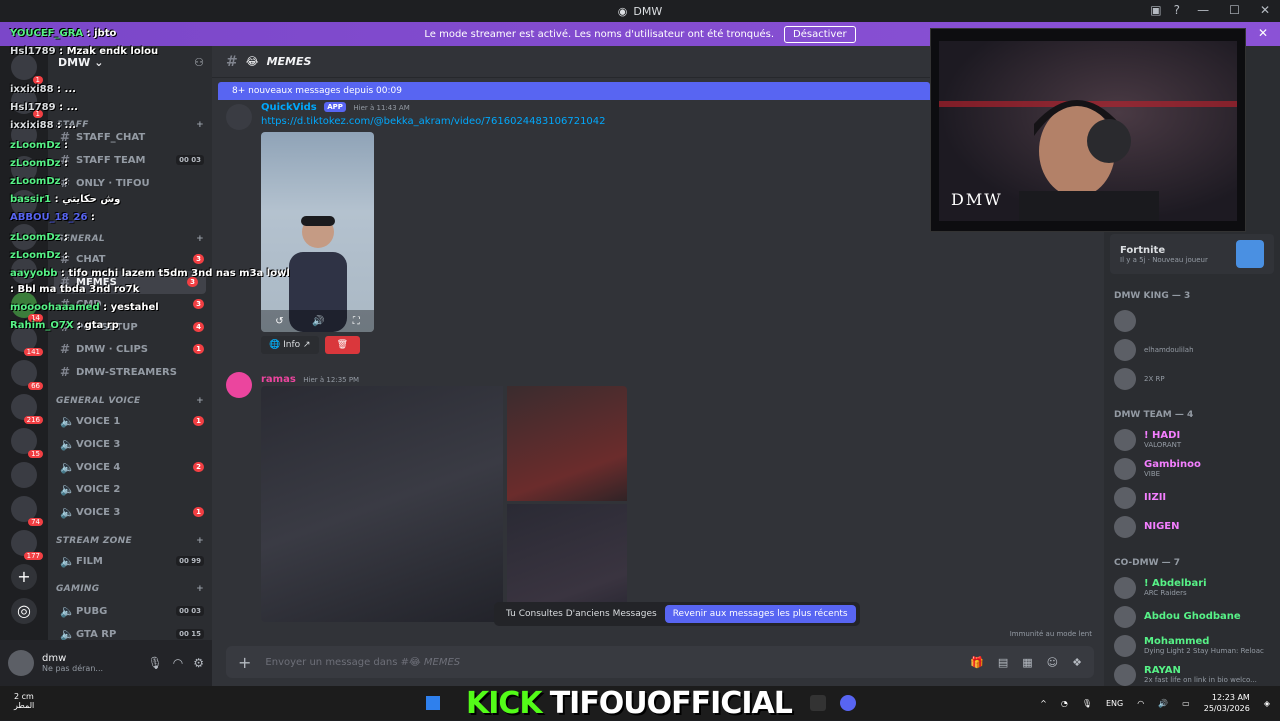  What do you see at coordinates (1027, 662) in the screenshot?
I see `sticker-icon: ▦` at bounding box center [1027, 662].